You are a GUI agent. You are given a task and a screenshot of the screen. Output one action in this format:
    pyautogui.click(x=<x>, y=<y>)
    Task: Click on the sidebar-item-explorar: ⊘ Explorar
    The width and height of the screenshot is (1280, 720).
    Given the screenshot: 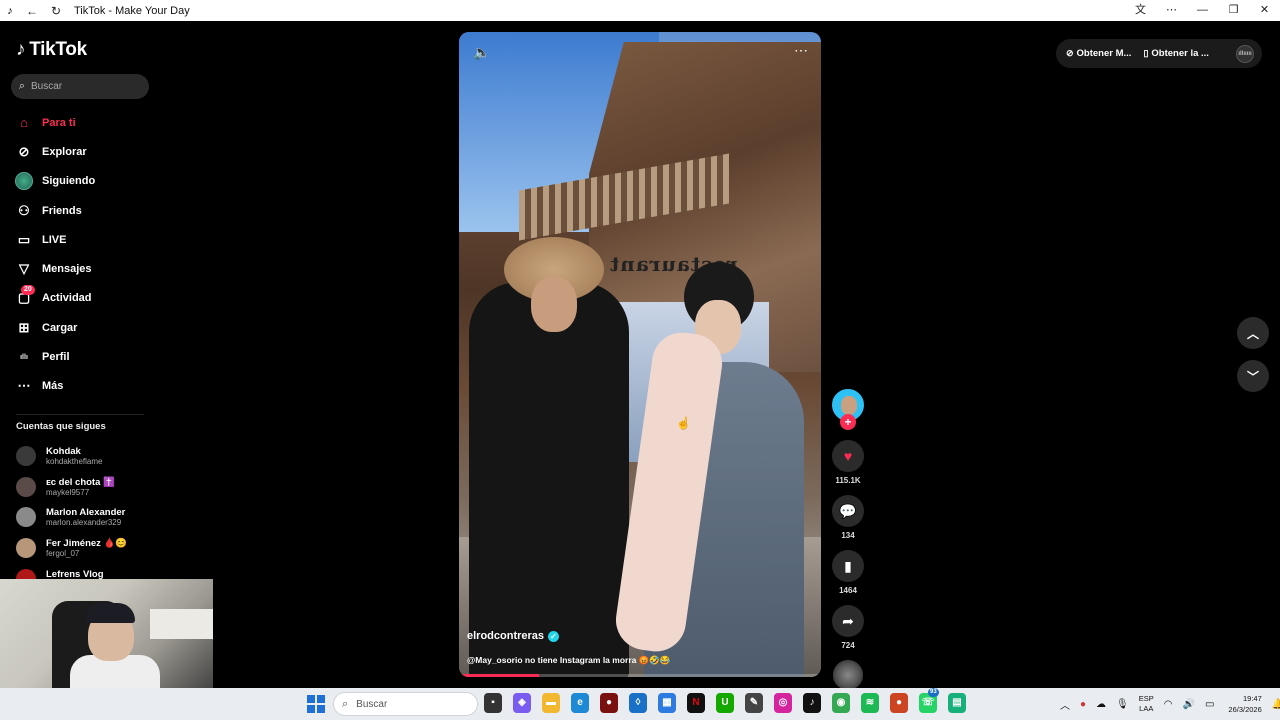 What is the action you would take?
    pyautogui.click(x=80, y=151)
    